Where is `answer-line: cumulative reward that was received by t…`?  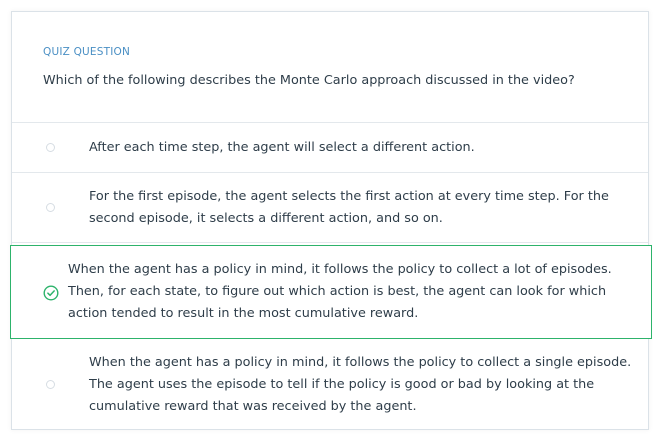
answer-line: cumulative reward that was received by t… is located at coordinates (253, 406).